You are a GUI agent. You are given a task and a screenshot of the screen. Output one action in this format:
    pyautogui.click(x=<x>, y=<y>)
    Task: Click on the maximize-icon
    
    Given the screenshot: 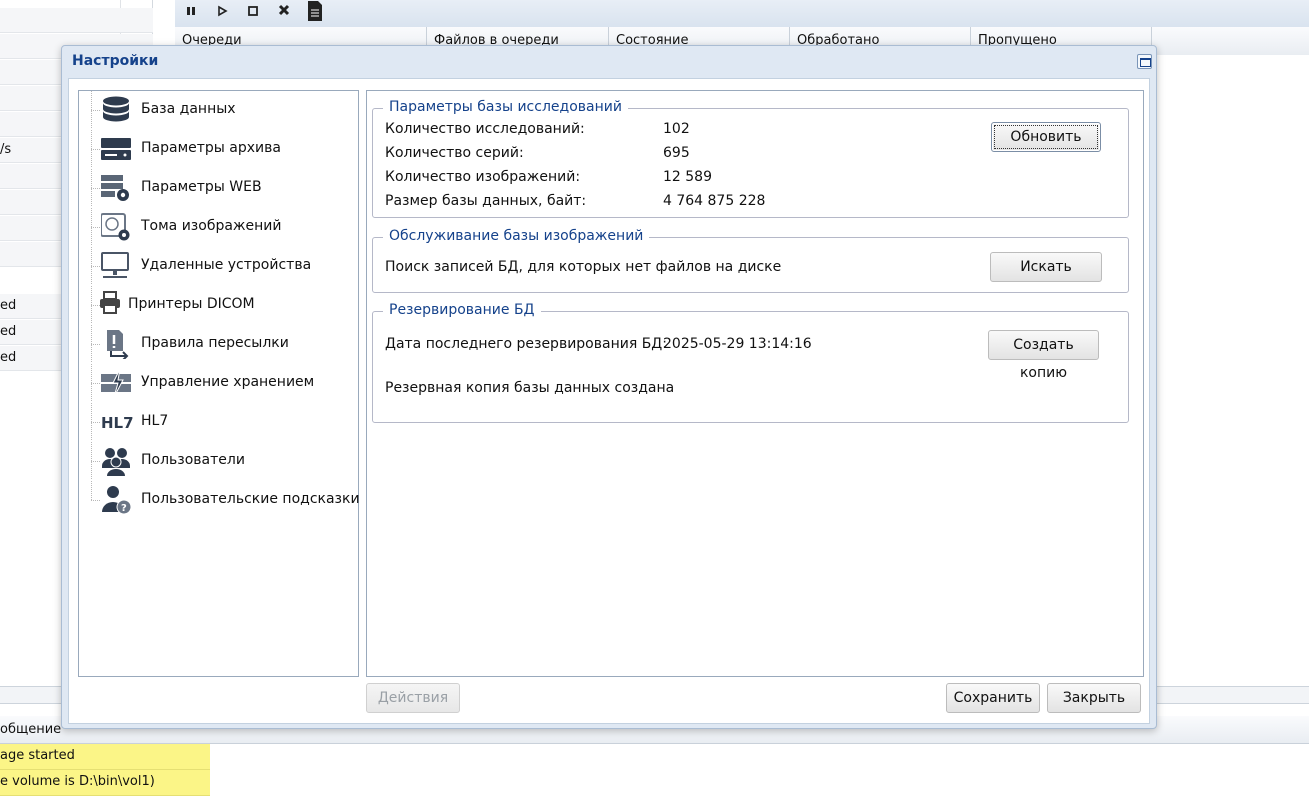 What is the action you would take?
    pyautogui.click(x=1144, y=61)
    